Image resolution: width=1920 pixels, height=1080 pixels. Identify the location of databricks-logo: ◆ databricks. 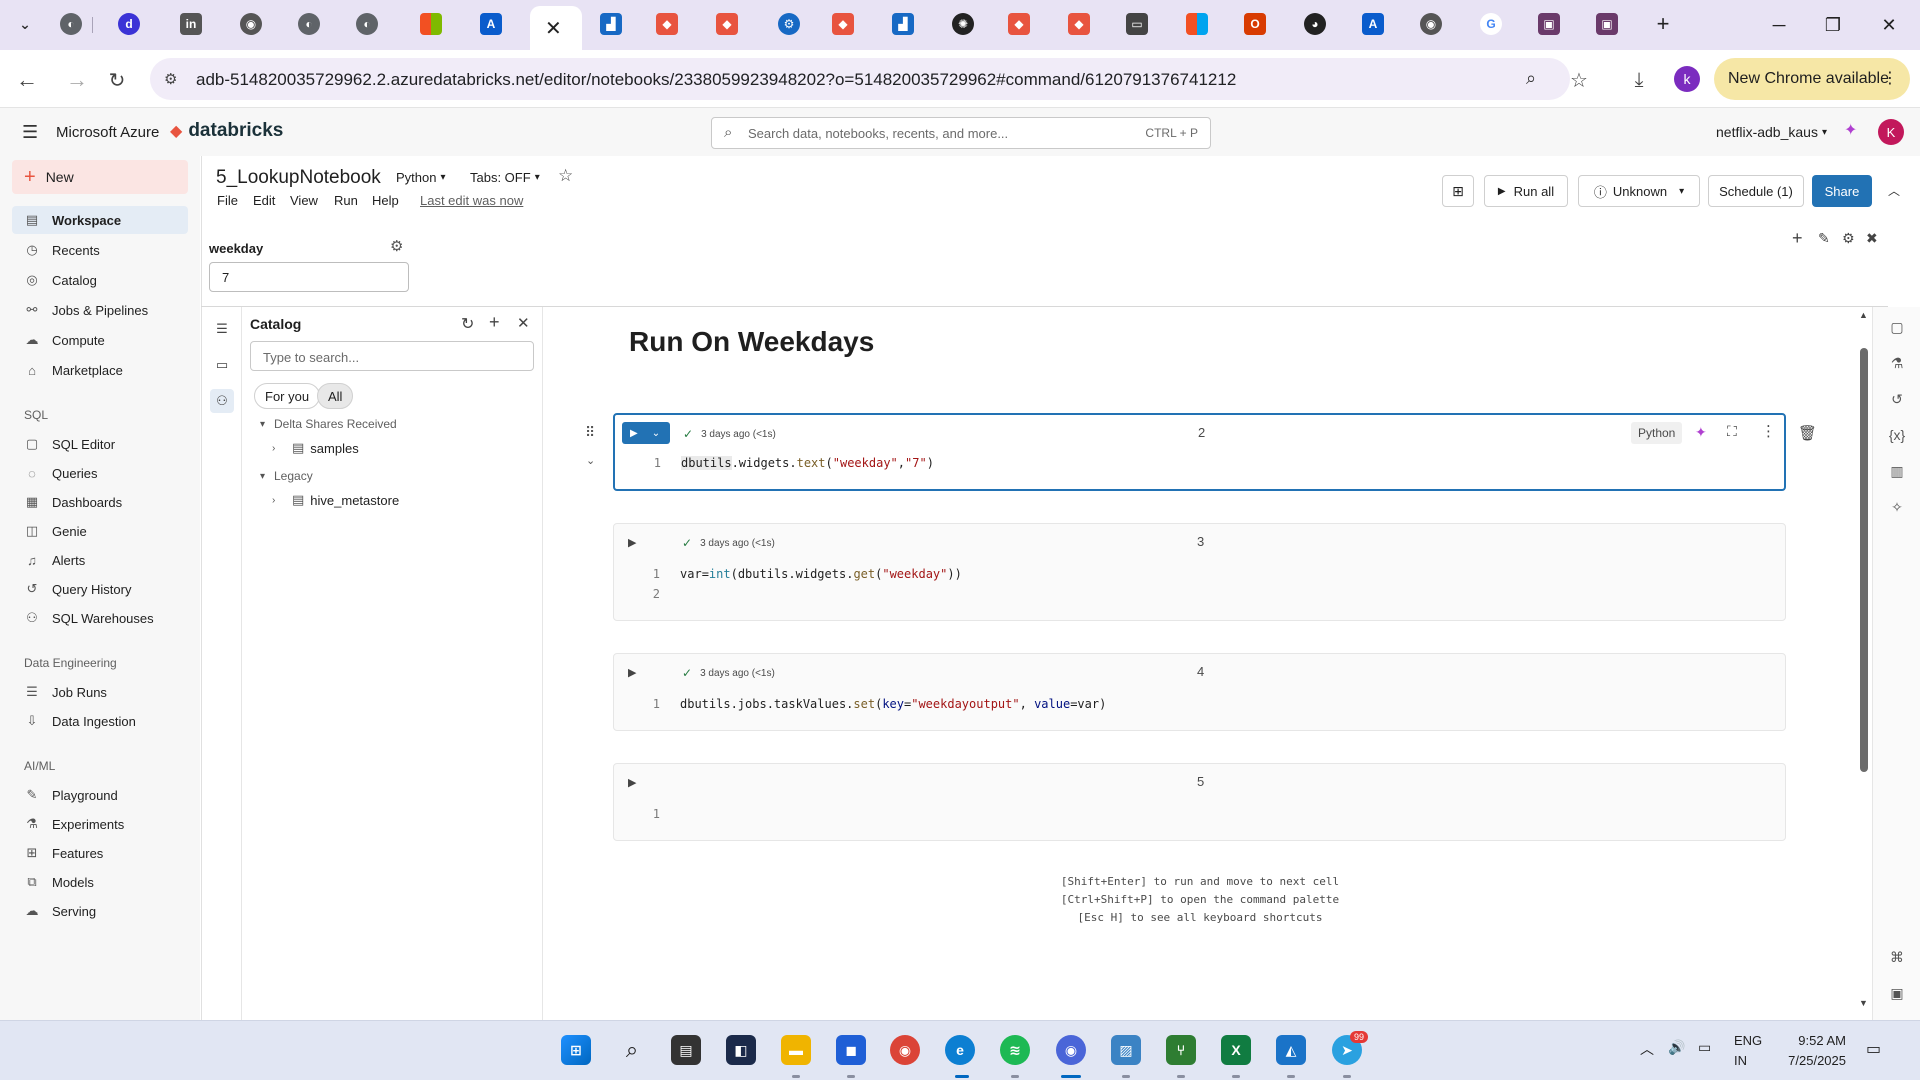
(226, 131).